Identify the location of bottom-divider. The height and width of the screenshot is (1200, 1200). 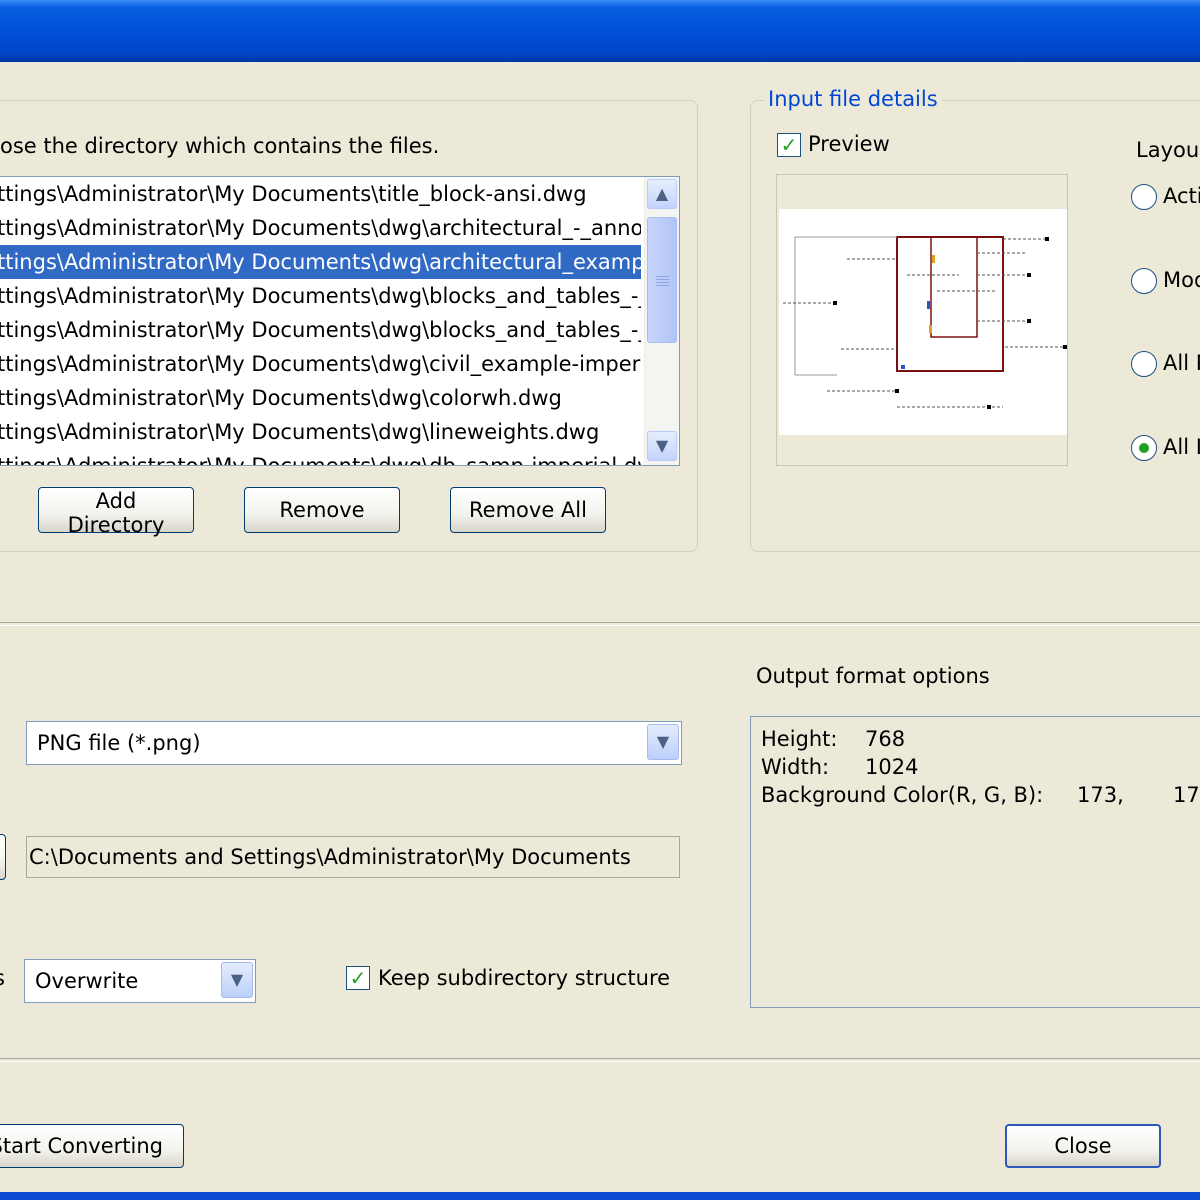
(600, 1060).